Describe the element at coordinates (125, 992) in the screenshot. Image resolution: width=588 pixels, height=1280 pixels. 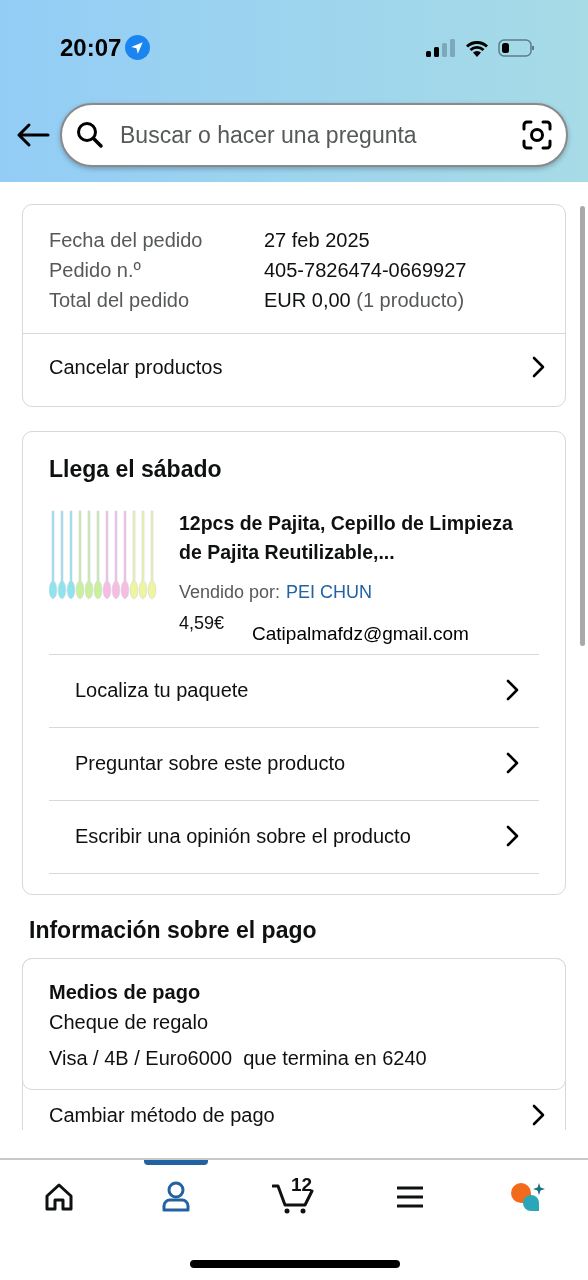
I see `payment-methods-title: Medios de pago` at that location.